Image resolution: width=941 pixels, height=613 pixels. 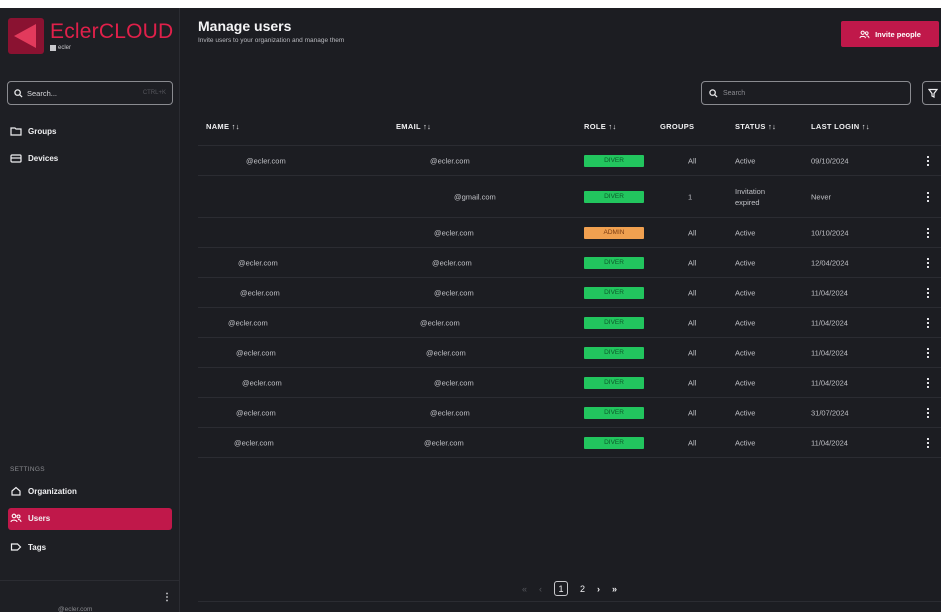 I want to click on sidebar-item-groups: Groups, so click(x=33, y=131).